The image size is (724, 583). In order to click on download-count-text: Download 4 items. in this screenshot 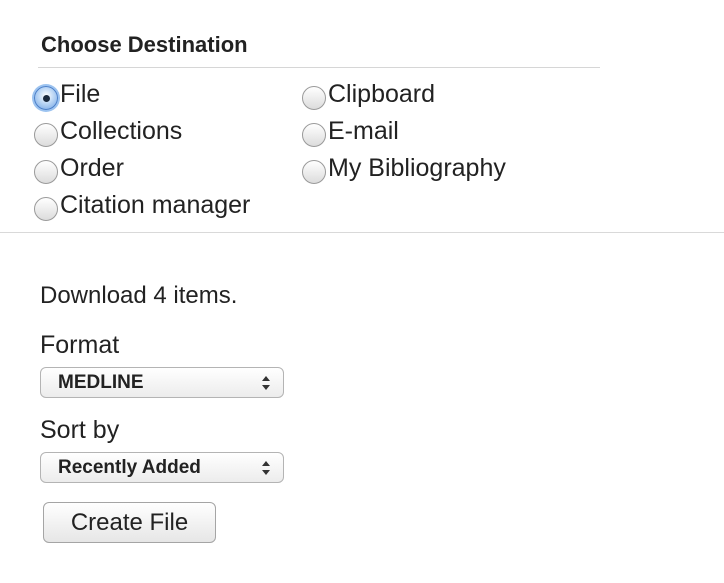, I will do `click(139, 295)`.